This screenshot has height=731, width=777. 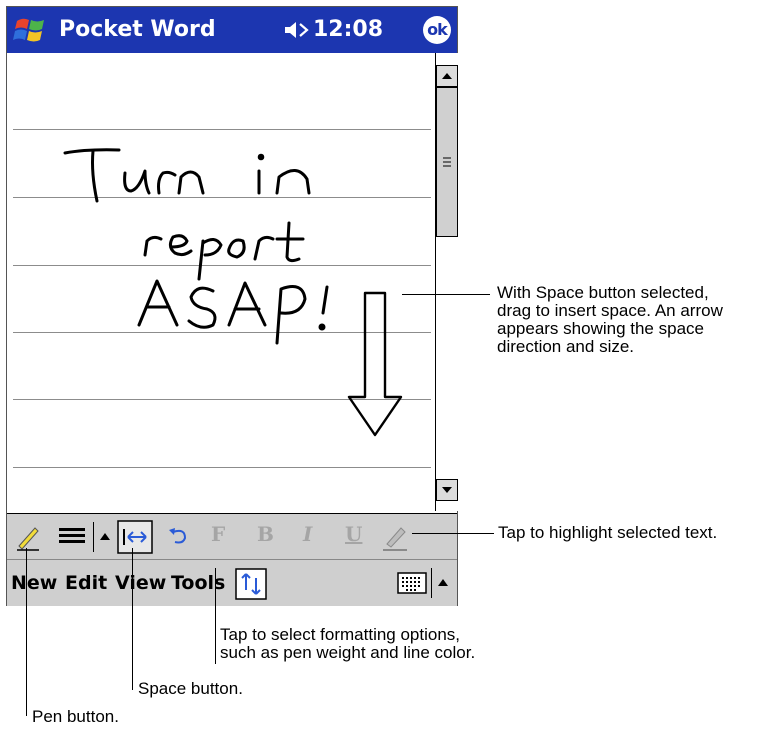 I want to click on line-weight-icon, so click(x=73, y=537).